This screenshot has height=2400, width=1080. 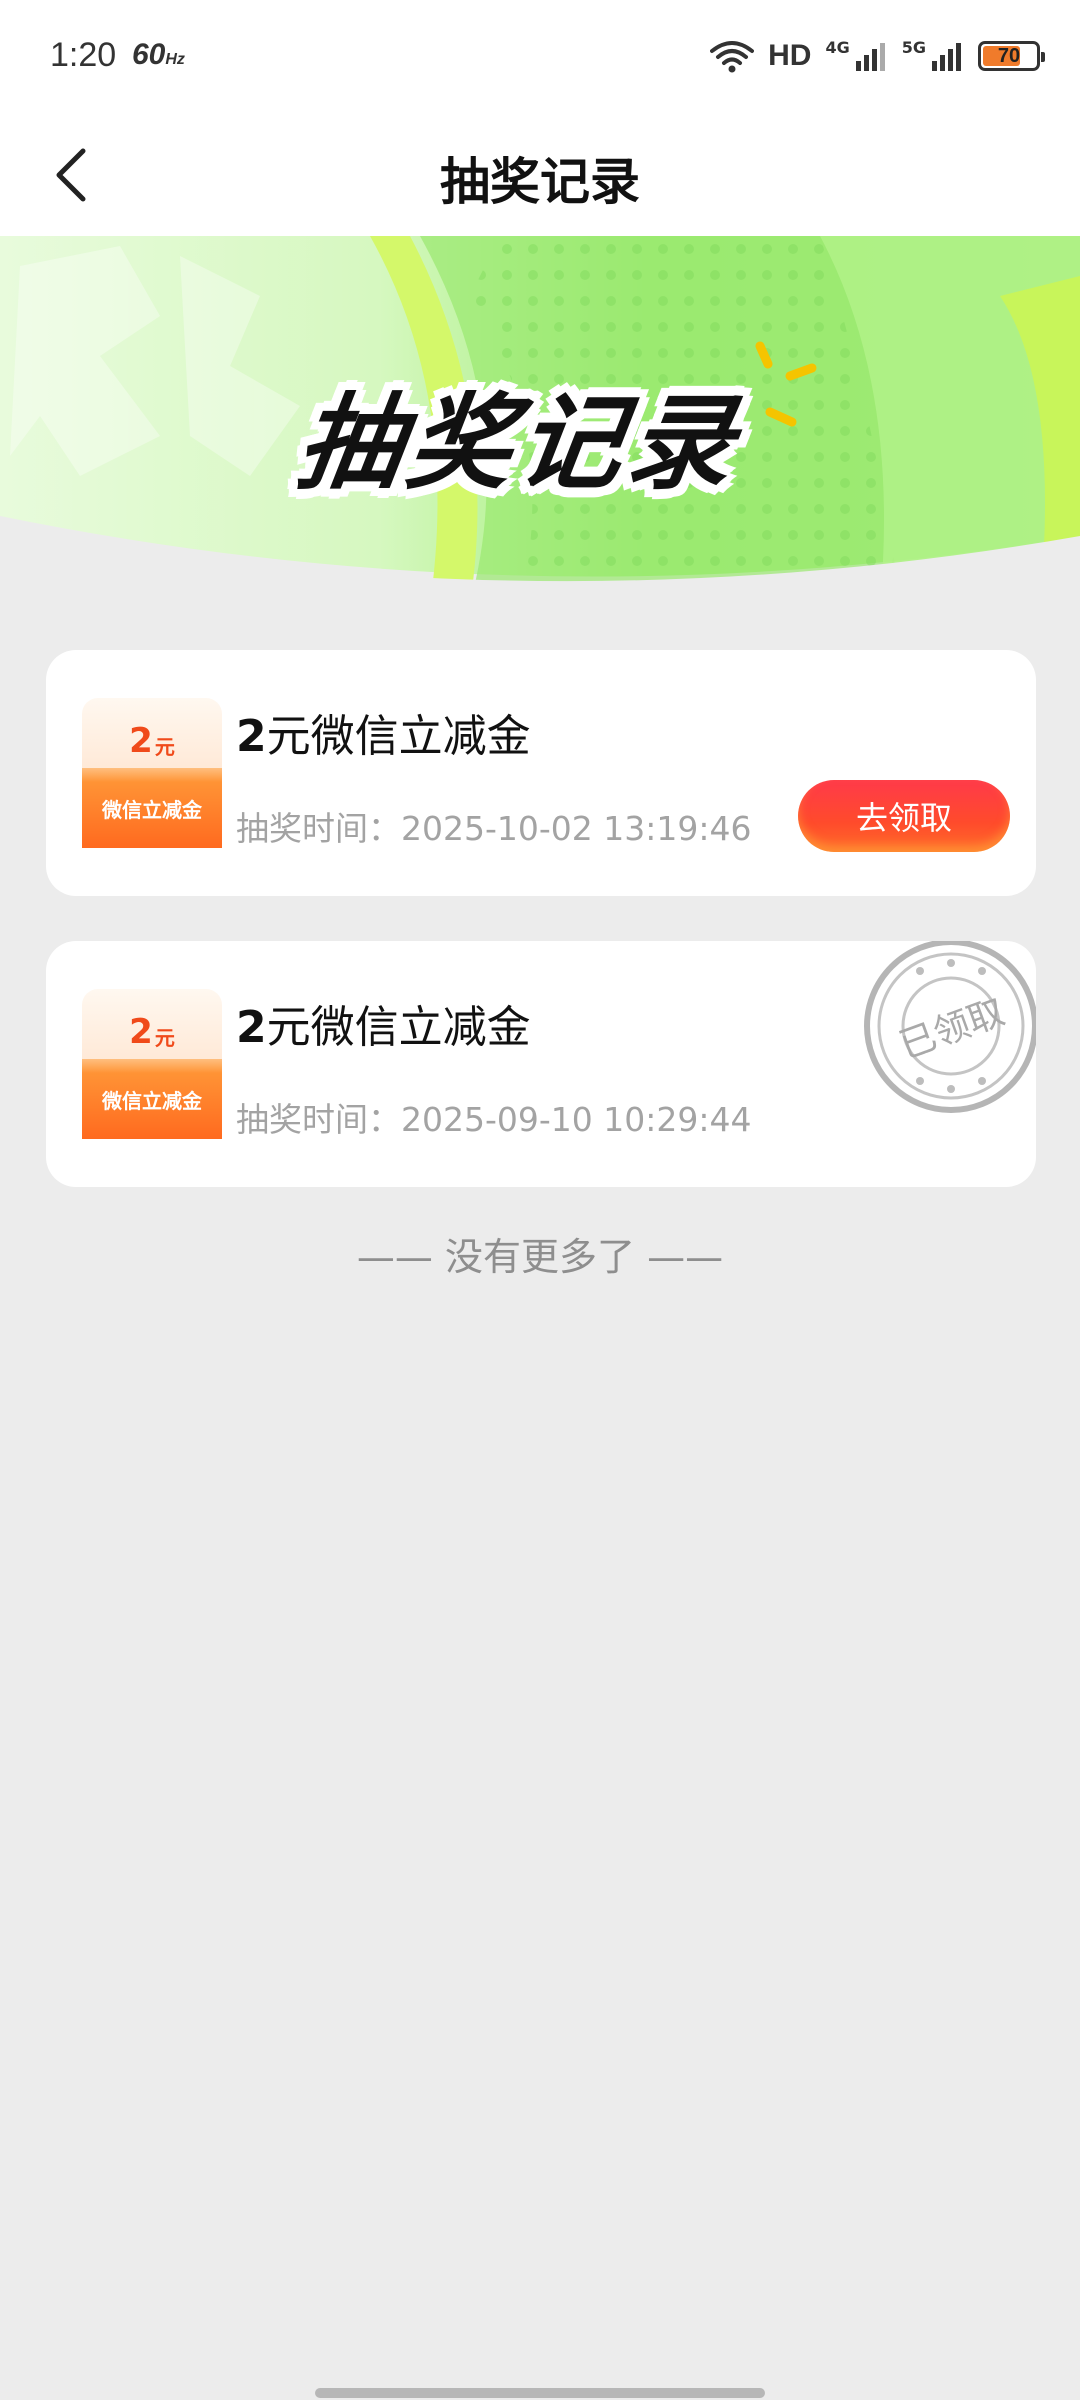 I want to click on record-time: 抽奖时间：2025-10-02 13:19:46, so click(x=493, y=826).